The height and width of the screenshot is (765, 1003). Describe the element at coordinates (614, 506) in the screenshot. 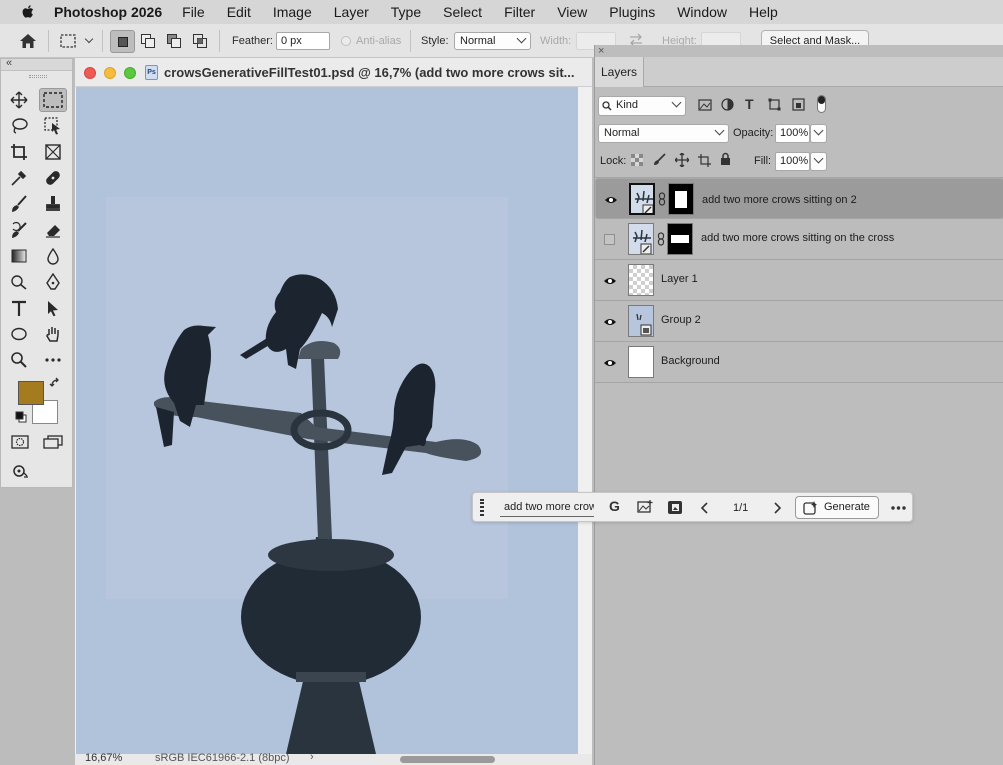

I see `google-model-icon: G` at that location.